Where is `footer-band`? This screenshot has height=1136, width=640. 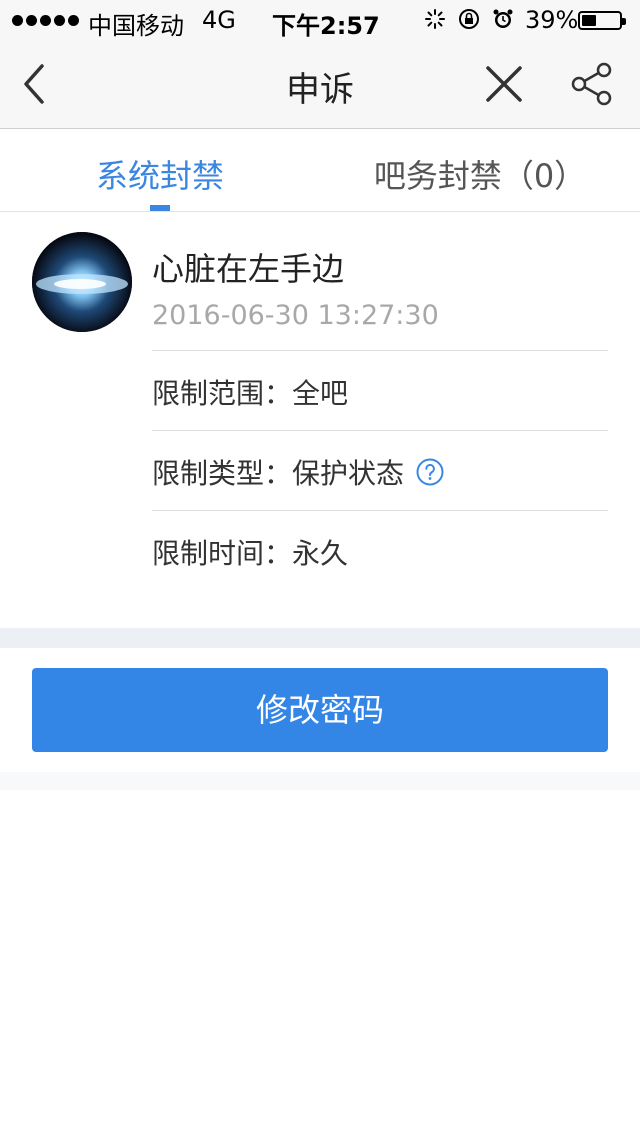
footer-band is located at coordinates (320, 781).